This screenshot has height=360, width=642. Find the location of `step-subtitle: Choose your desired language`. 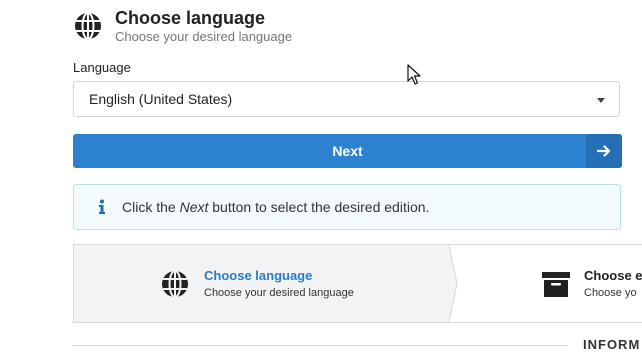

step-subtitle: Choose your desired language is located at coordinates (279, 293).